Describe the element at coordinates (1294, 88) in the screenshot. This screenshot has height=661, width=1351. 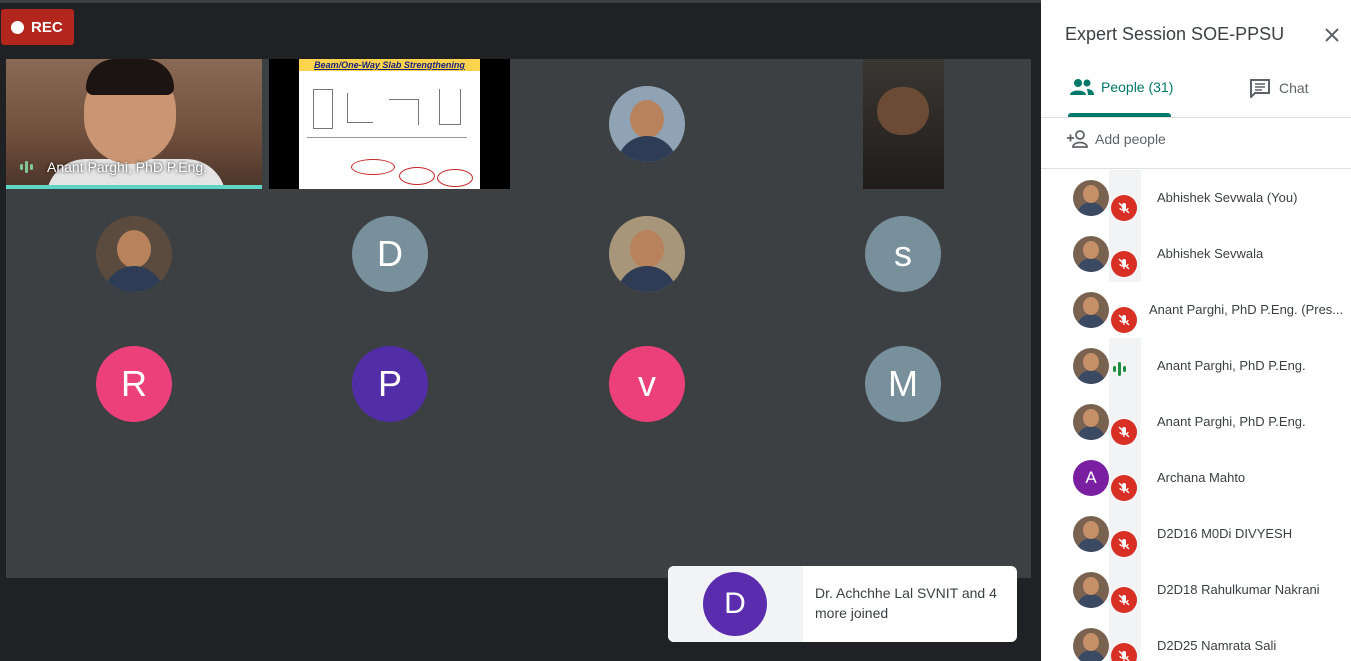
I see `tab-chat-label: Chat` at that location.